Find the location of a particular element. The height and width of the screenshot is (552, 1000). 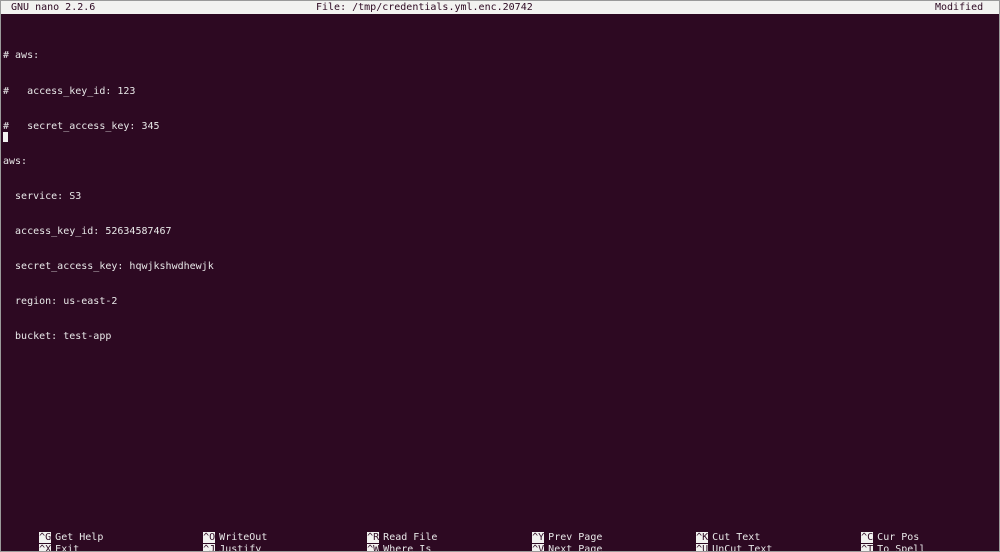

shortcut-to-spell: ^T To Spell is located at coordinates (875, 541).